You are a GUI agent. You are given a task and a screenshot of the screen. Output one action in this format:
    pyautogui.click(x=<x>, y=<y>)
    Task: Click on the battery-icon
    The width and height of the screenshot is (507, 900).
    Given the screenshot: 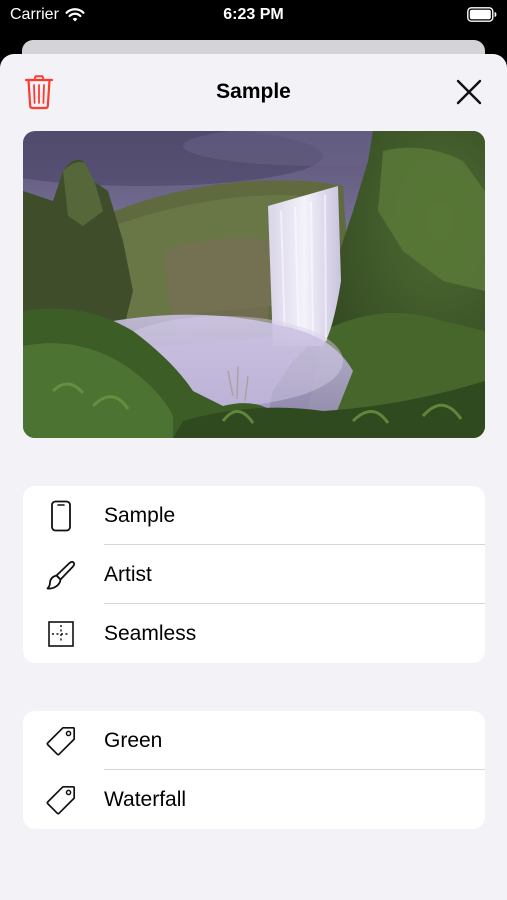 What is the action you would take?
    pyautogui.click(x=482, y=14)
    